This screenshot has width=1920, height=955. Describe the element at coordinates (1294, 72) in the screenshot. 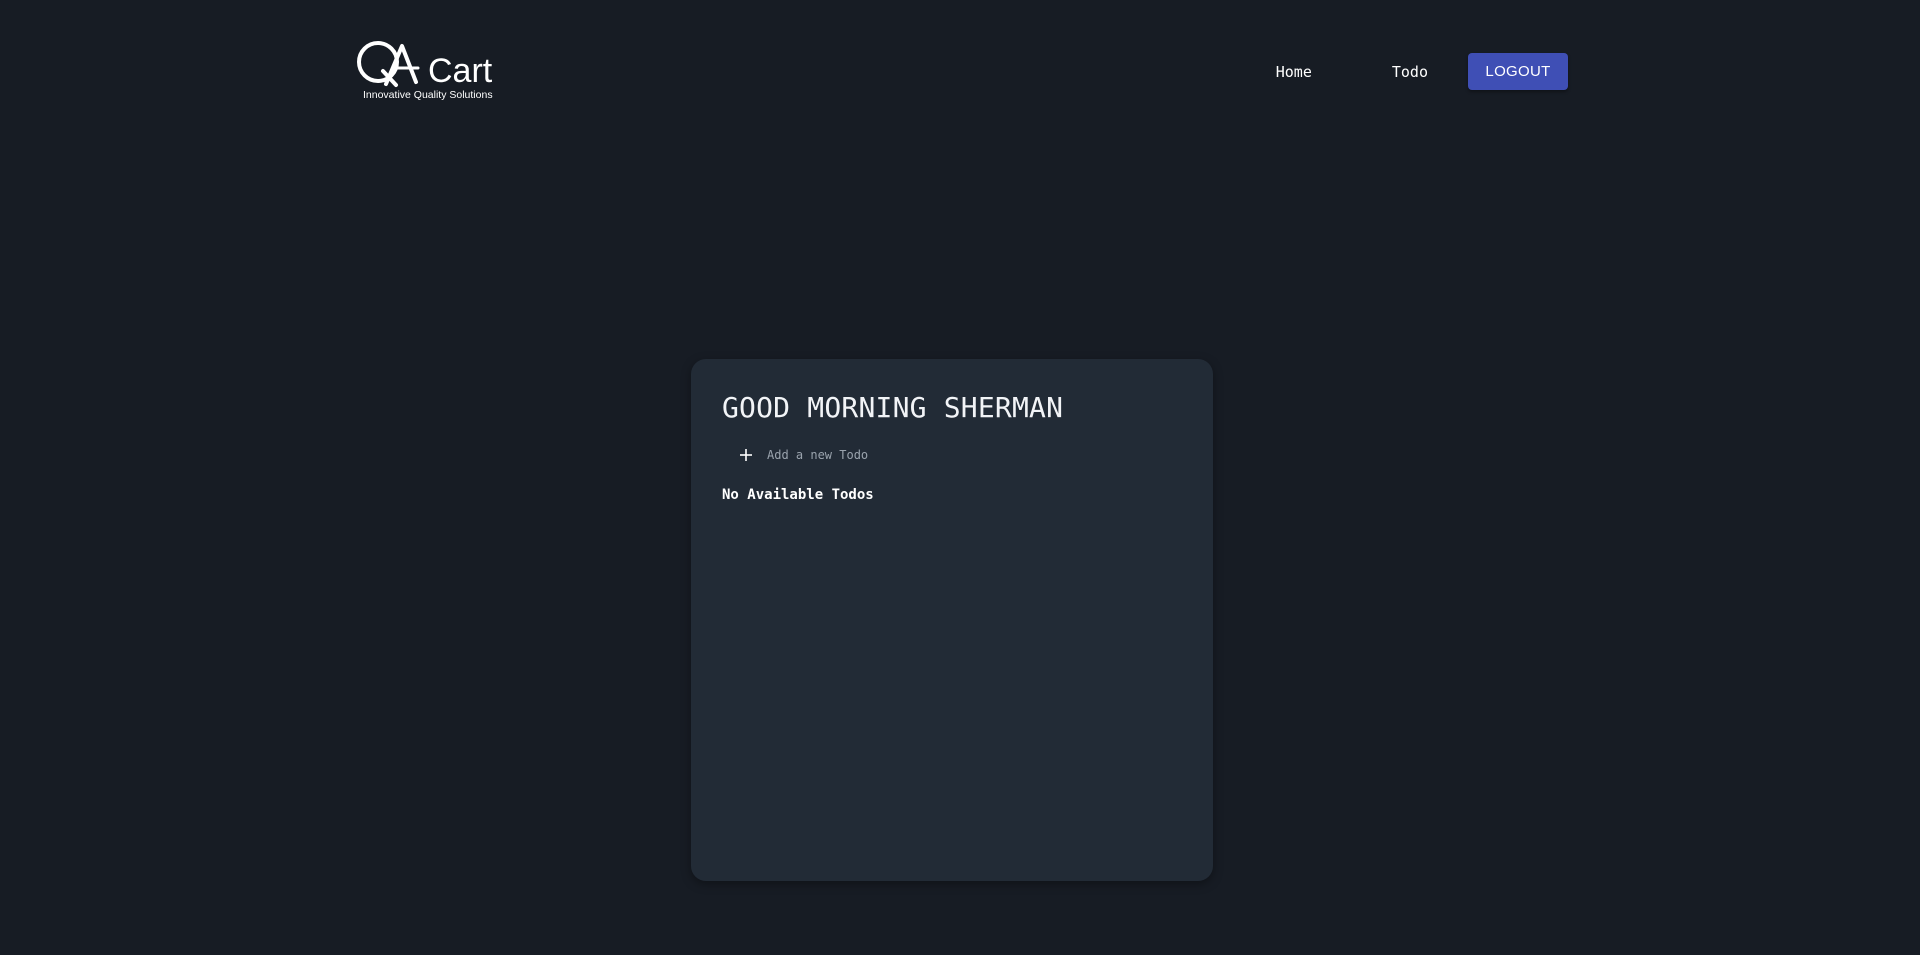

I see `nav-home-link: Home` at that location.